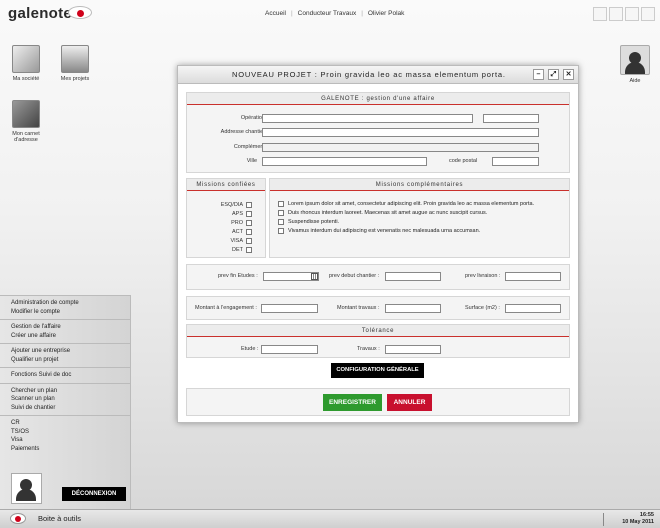 Image resolution: width=660 pixels, height=528 pixels. Describe the element at coordinates (635, 81) in the screenshot. I see `desktop-icon-label: Aide` at that location.